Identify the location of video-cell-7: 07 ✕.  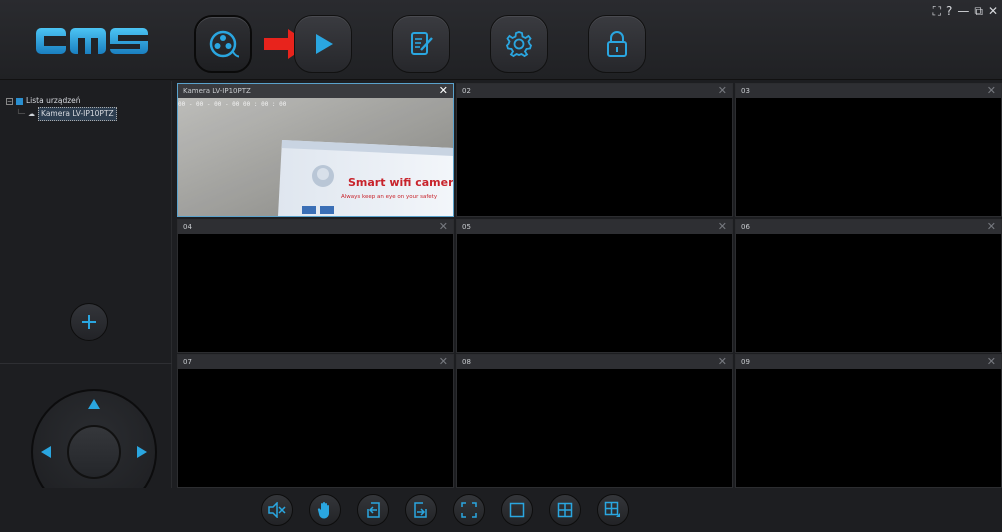
(315, 421).